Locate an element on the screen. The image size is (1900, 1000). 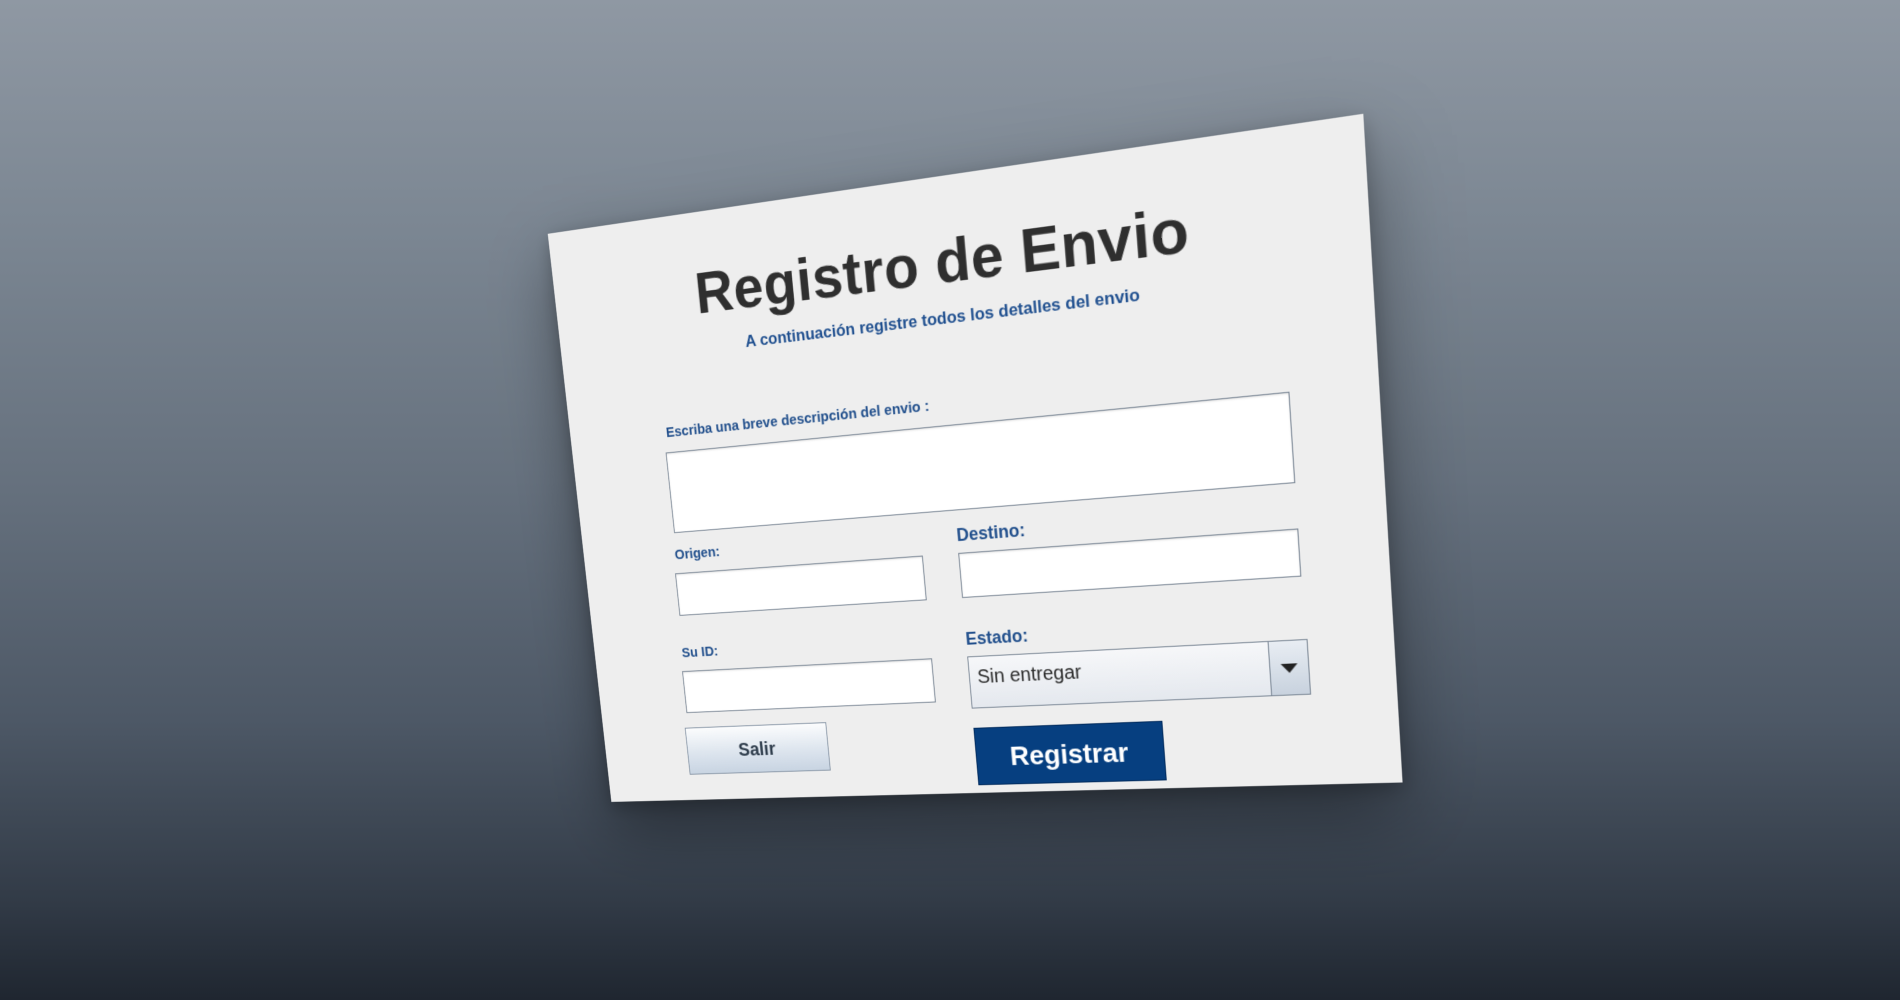
status-select: Sin entregar is located at coordinates (1139, 674).